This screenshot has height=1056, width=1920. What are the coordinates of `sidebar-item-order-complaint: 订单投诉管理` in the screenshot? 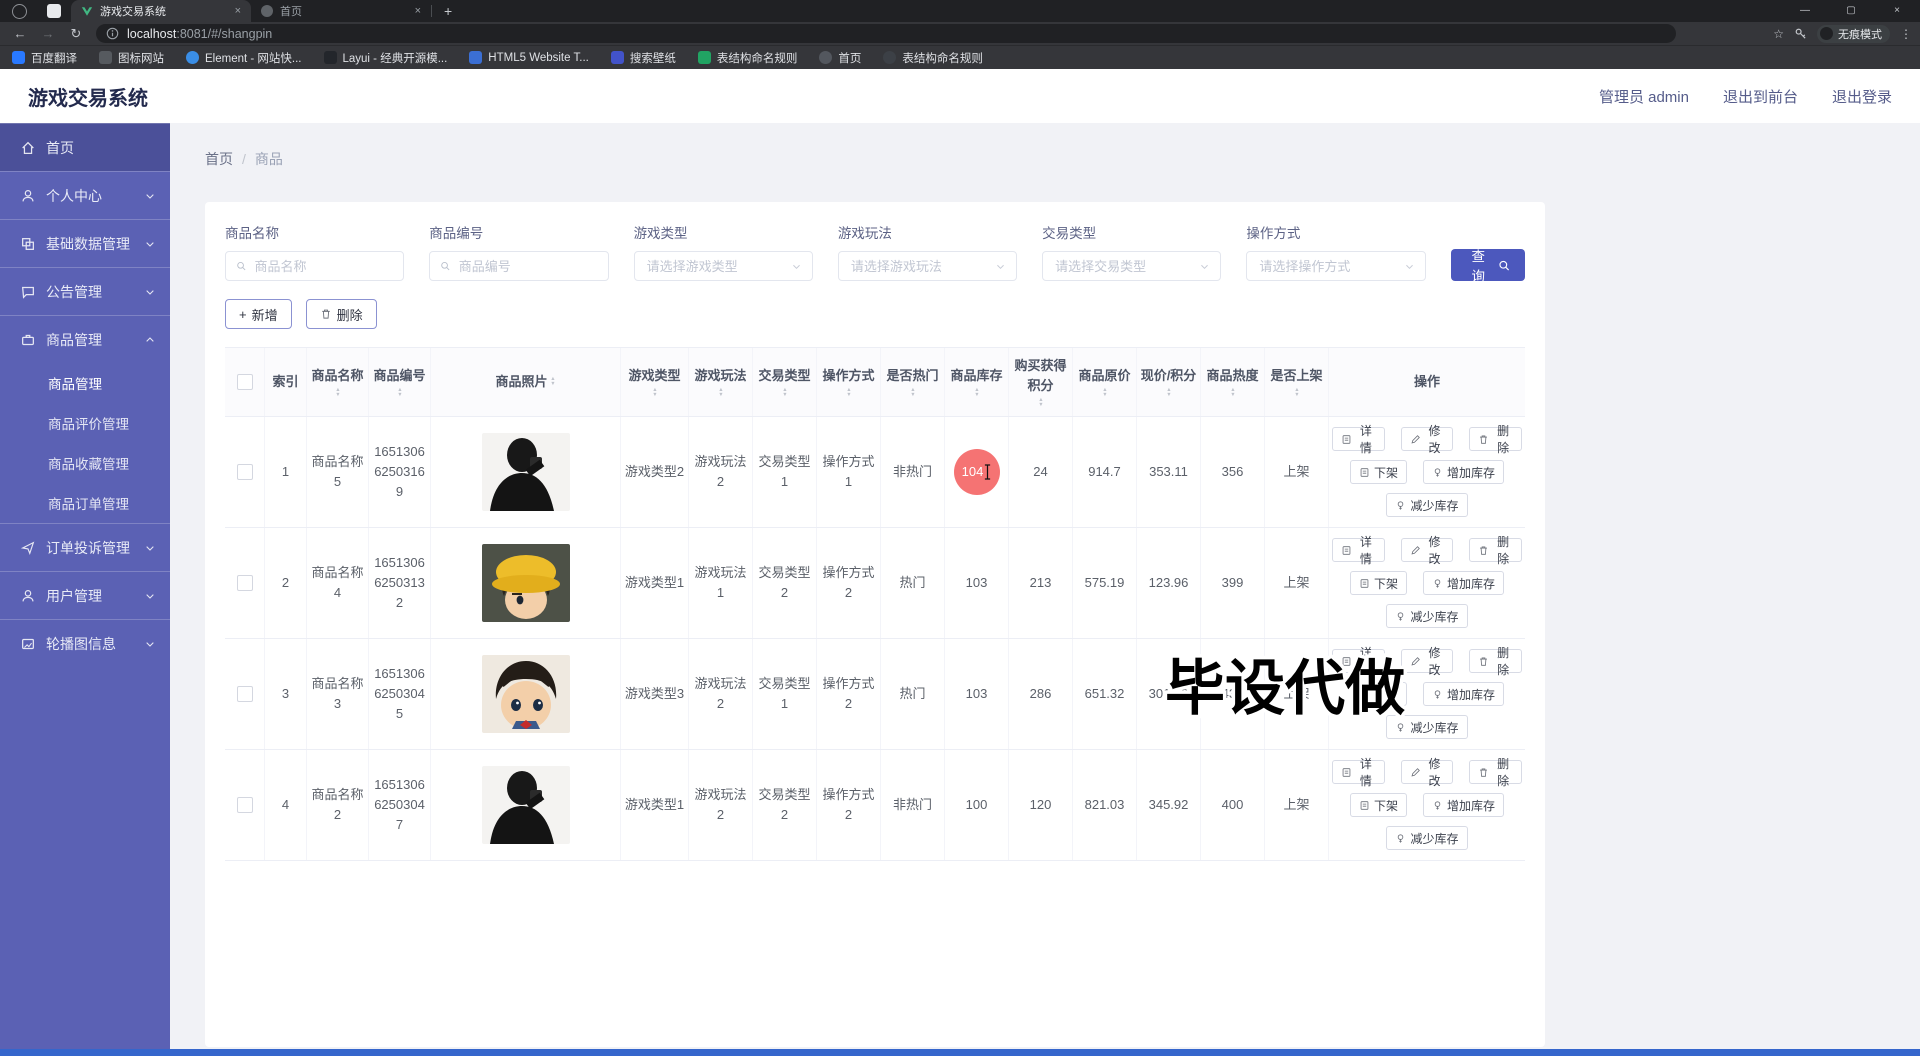 It's located at (85, 547).